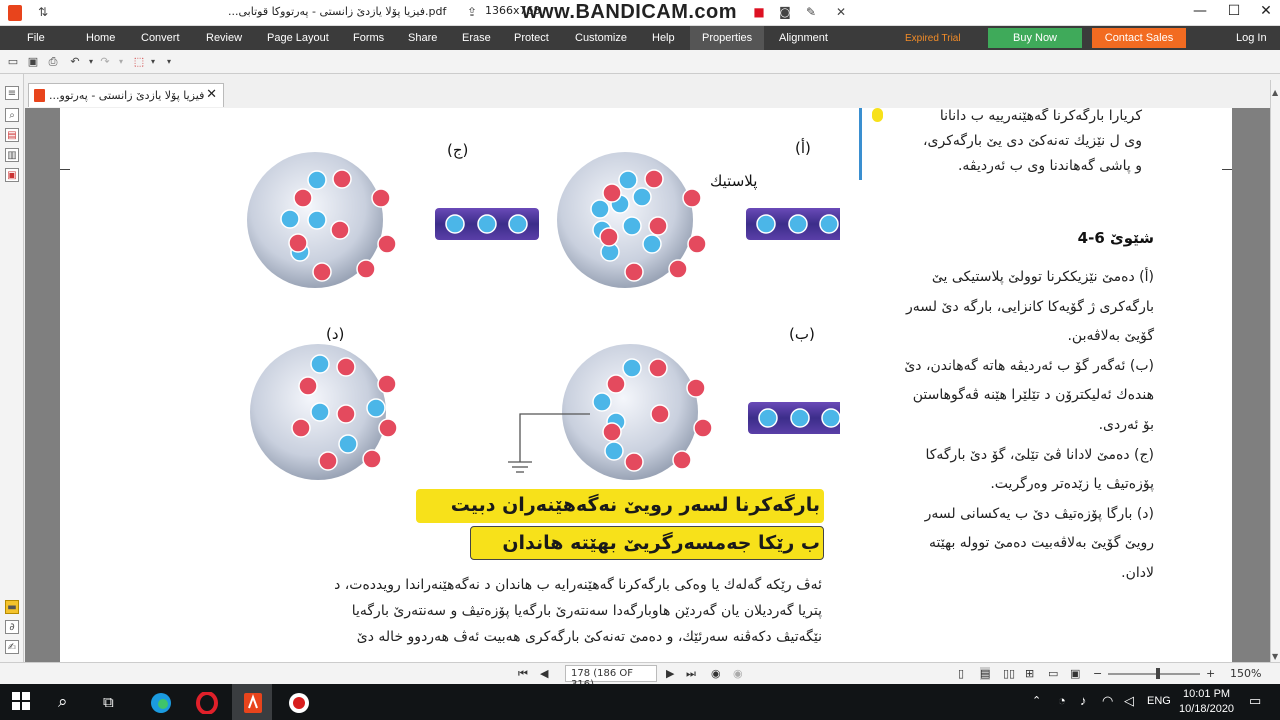 The width and height of the screenshot is (1280, 720). Describe the element at coordinates (75, 62) in the screenshot. I see `undo-icon: ↶` at that location.